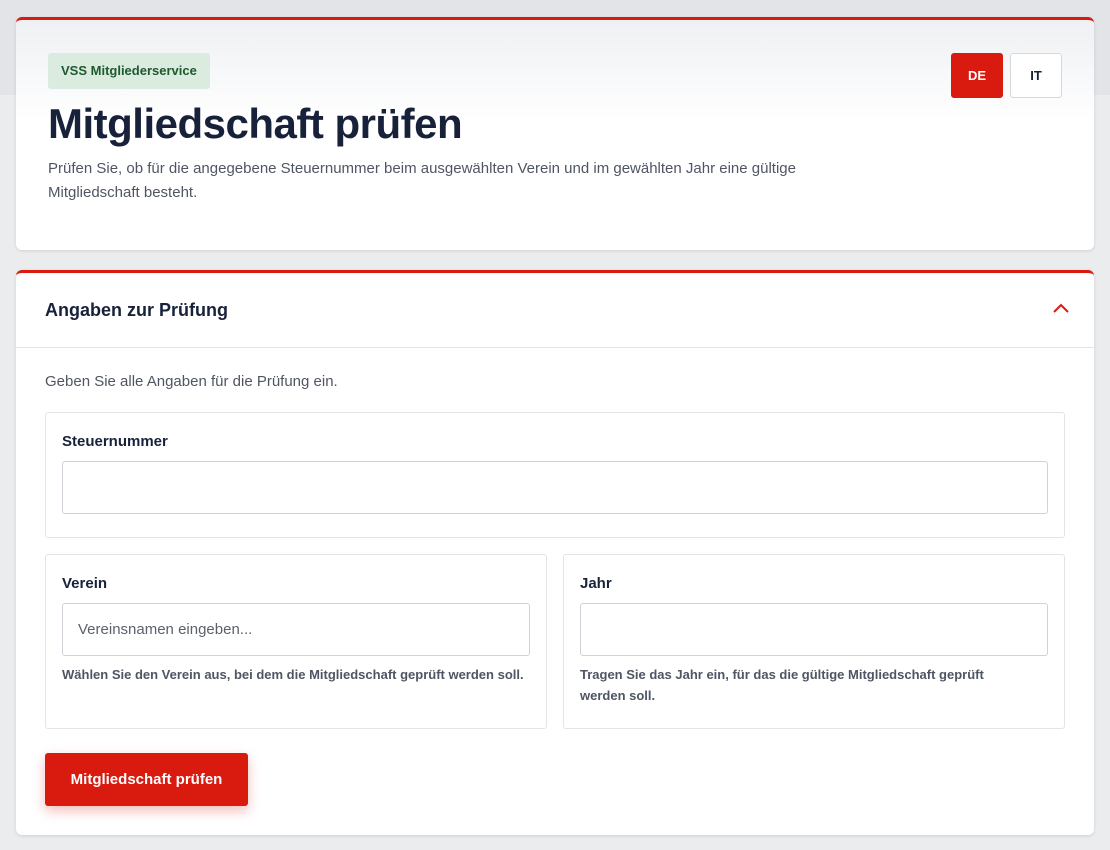 The width and height of the screenshot is (1110, 850). Describe the element at coordinates (146, 779) in the screenshot. I see `submit-button: Mitgliedschaft prüfen` at that location.